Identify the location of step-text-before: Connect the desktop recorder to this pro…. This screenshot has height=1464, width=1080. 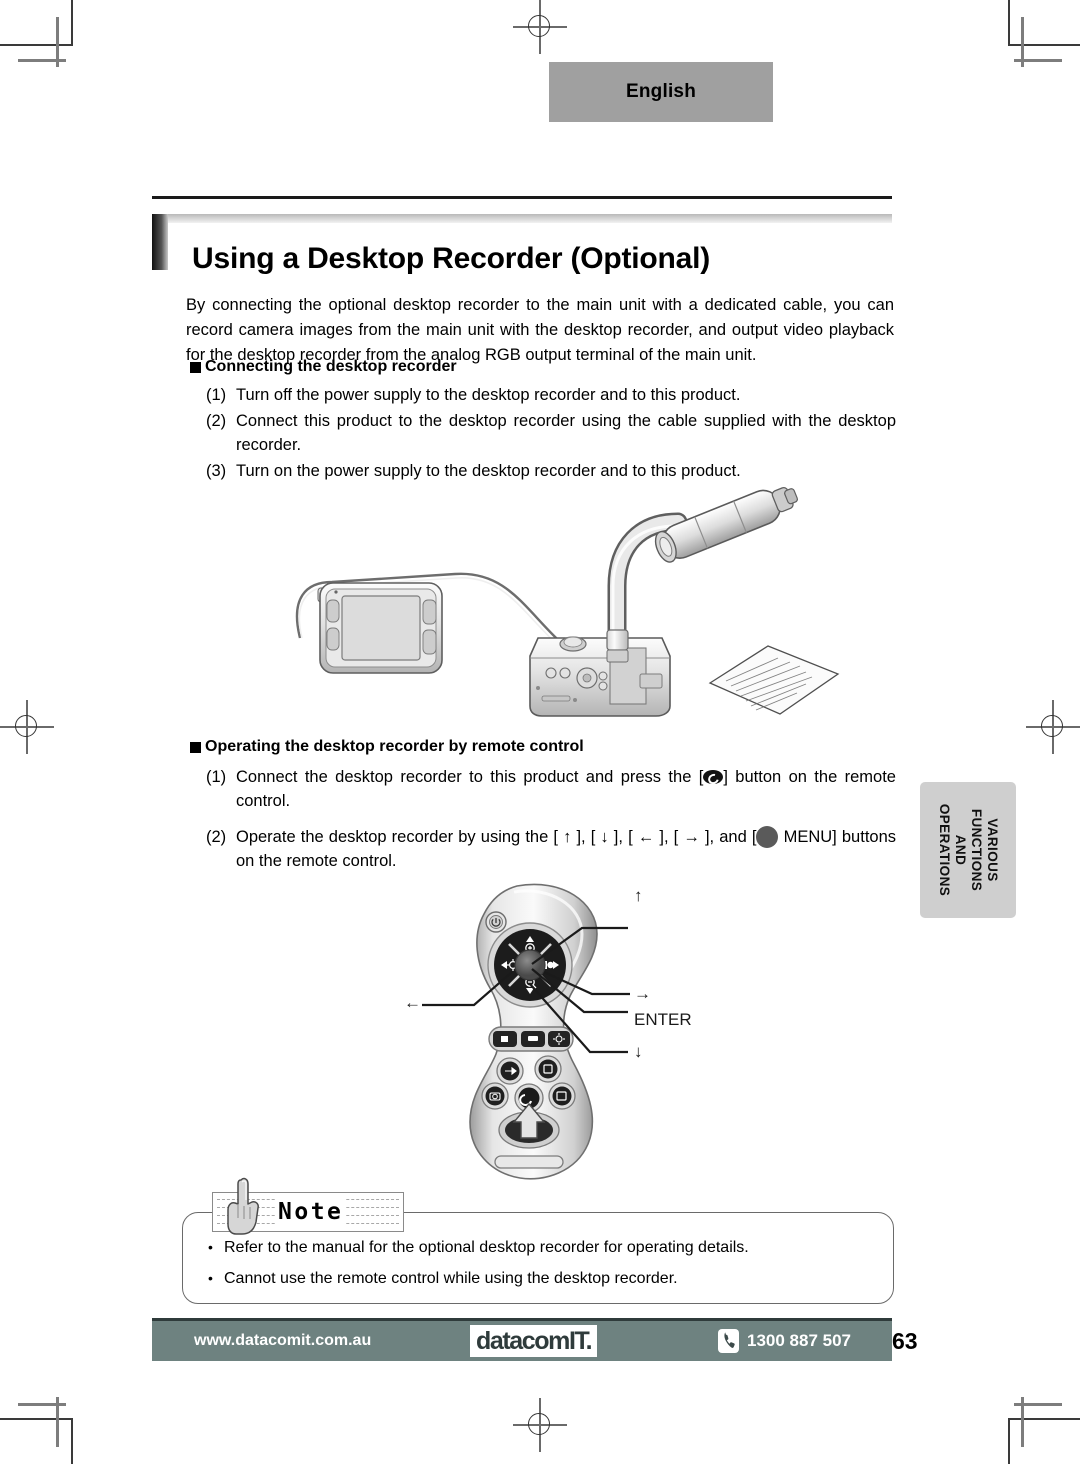
(470, 777).